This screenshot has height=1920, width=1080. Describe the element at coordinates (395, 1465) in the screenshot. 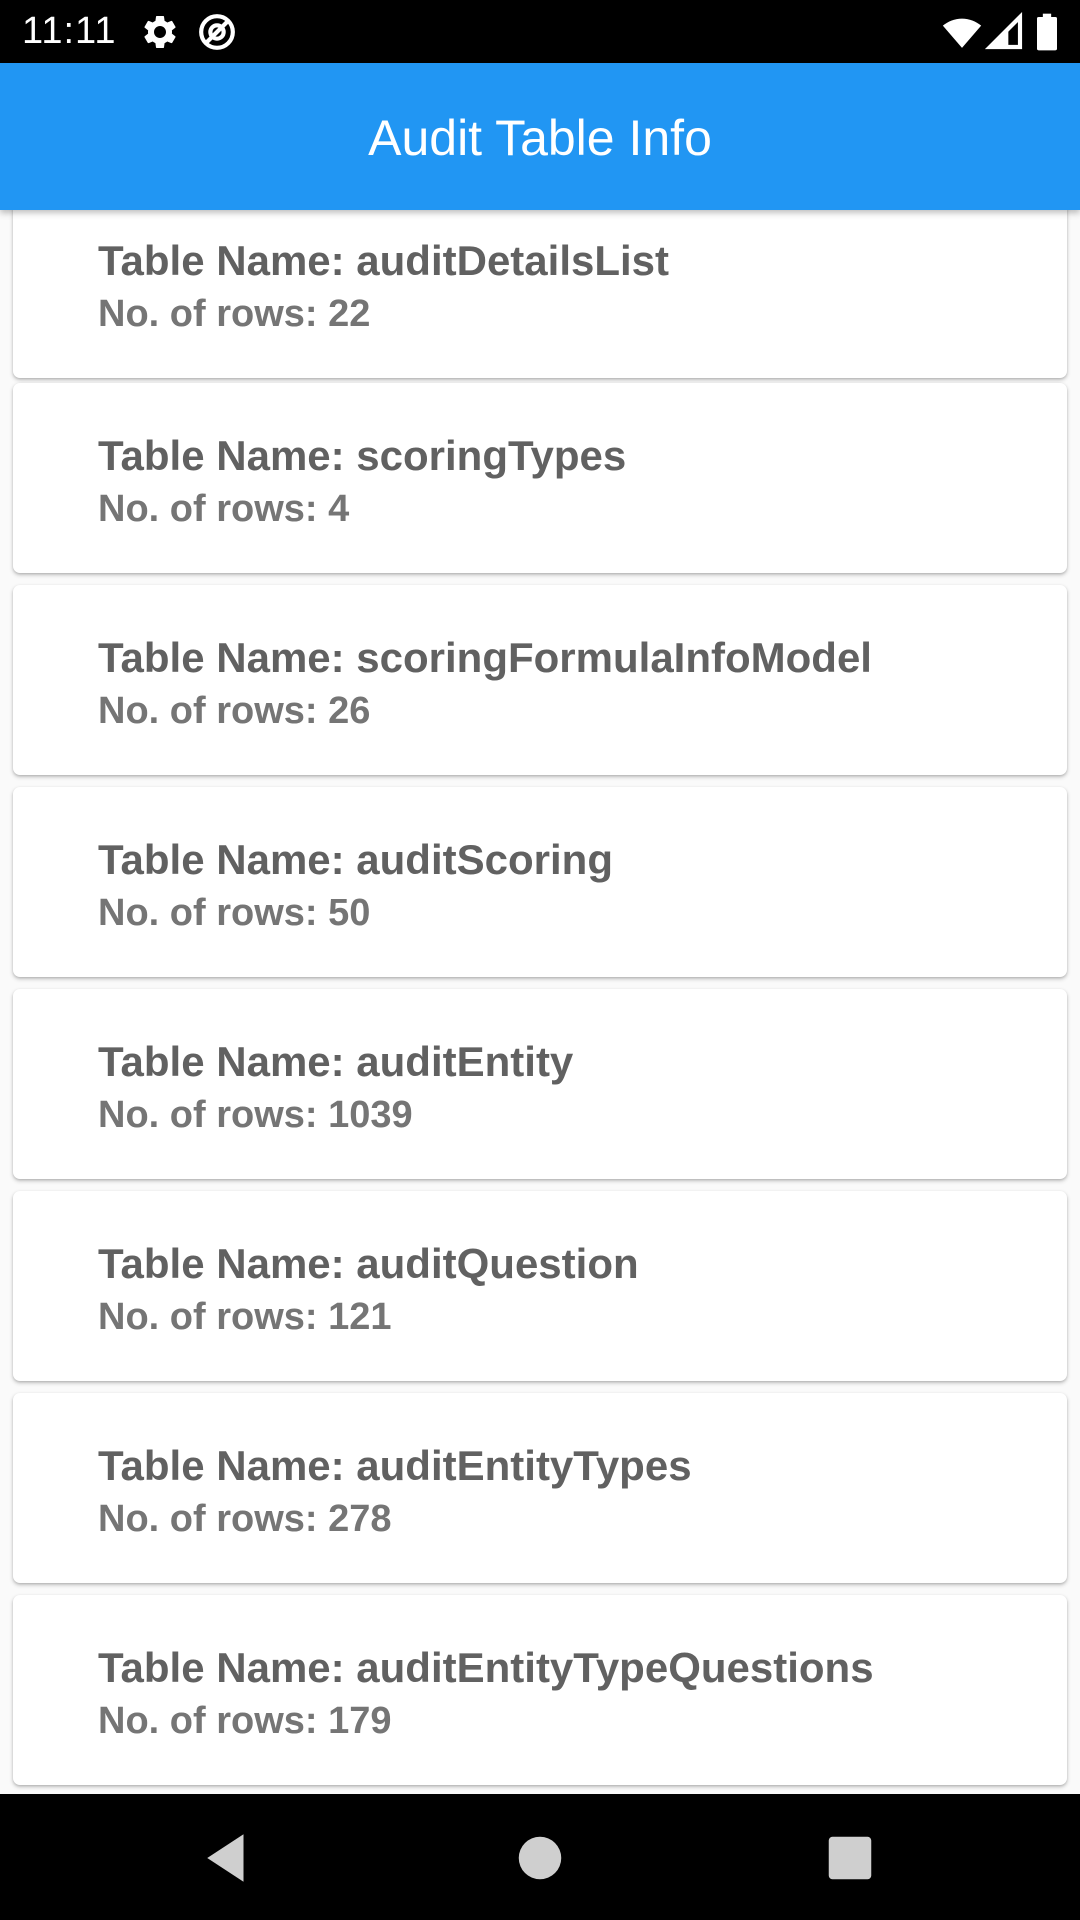

I see `table-name: Table Name: auditEntityTypes` at that location.